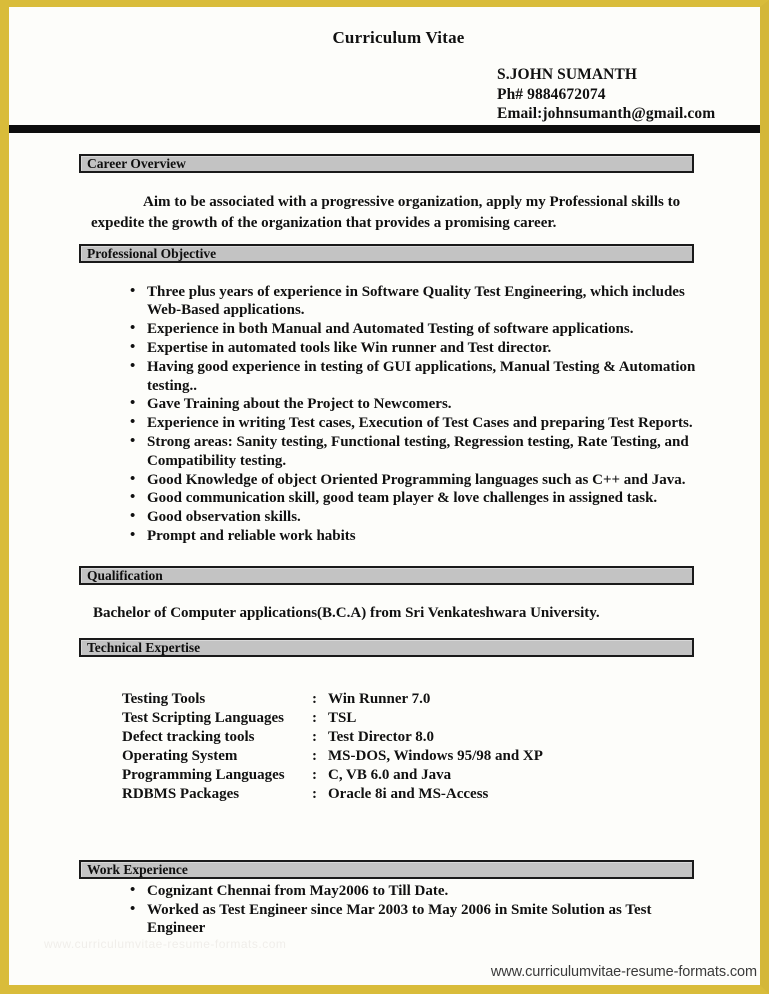 The width and height of the screenshot is (769, 994). Describe the element at coordinates (342, 718) in the screenshot. I see `table-cell-value: TSL` at that location.